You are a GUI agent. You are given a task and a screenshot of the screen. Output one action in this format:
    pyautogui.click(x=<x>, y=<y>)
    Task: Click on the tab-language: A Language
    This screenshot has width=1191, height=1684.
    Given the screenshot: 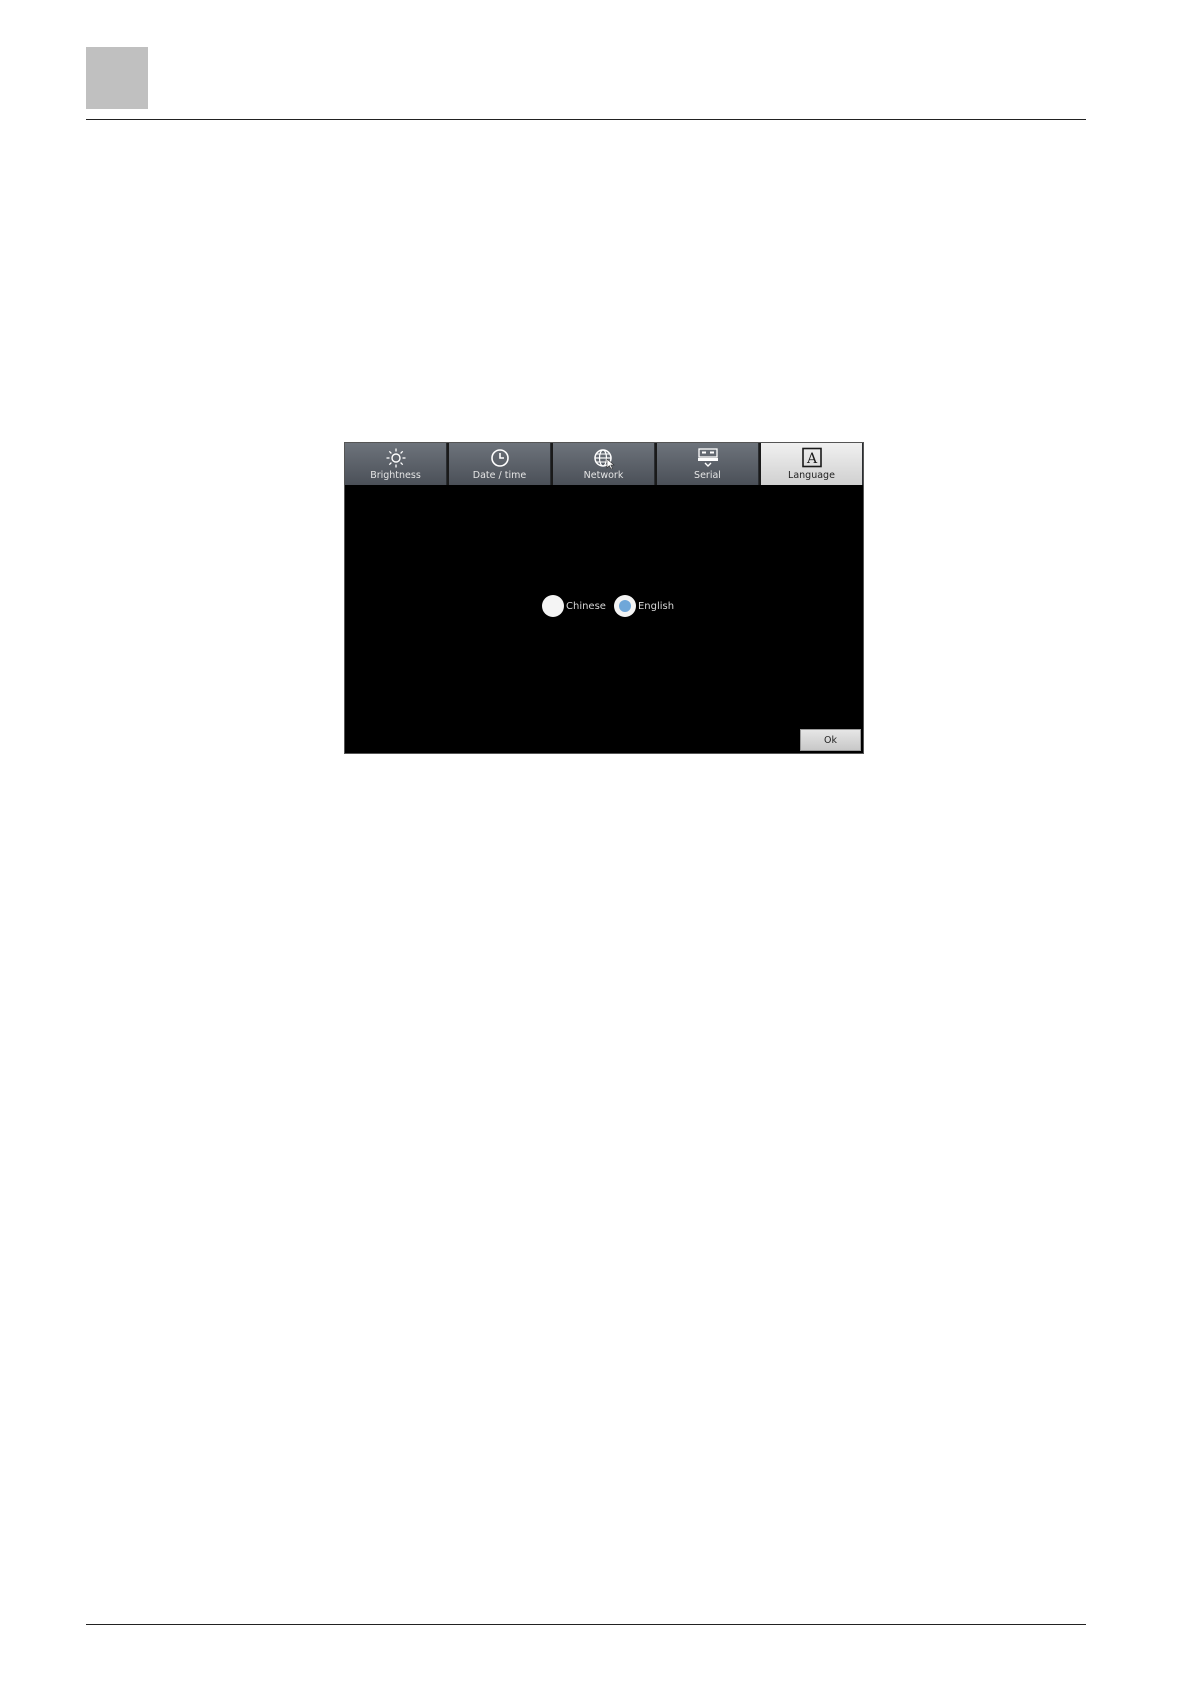 What is the action you would take?
    pyautogui.click(x=812, y=464)
    